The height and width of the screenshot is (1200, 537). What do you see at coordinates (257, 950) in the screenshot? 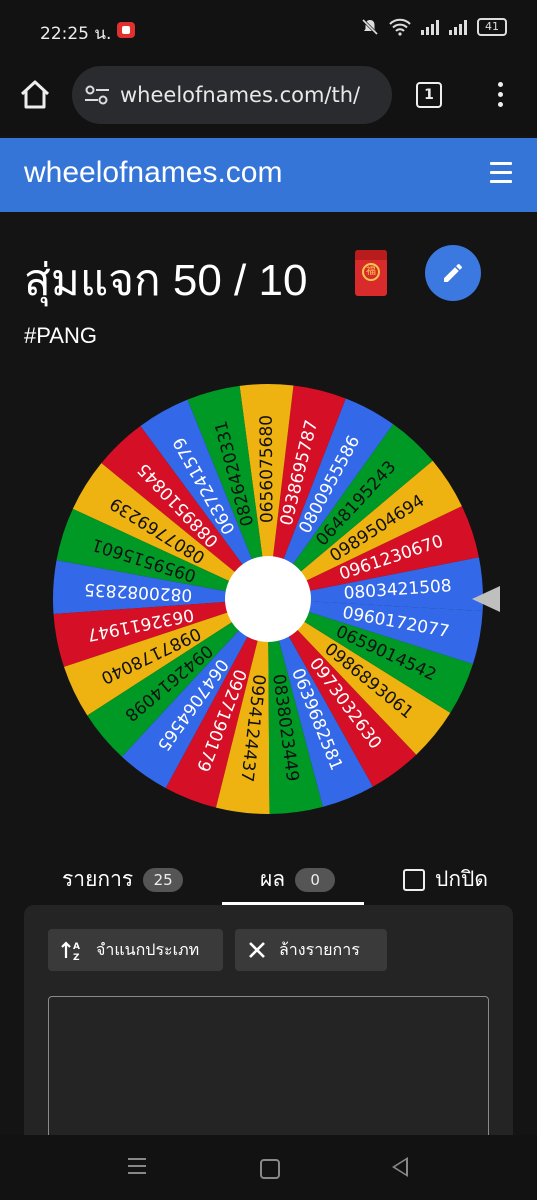
I see `close-icon` at bounding box center [257, 950].